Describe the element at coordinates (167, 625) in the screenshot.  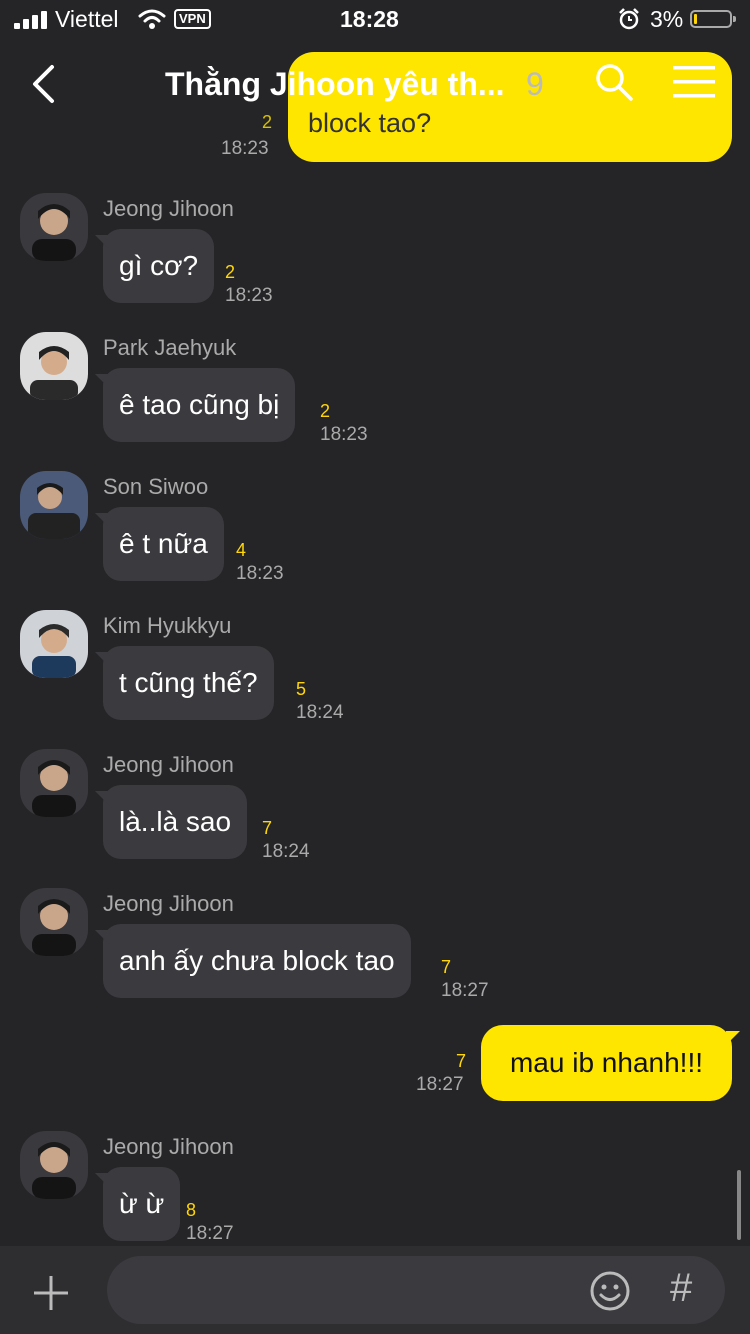
I see `sender-name: Kim Hyukkyu` at that location.